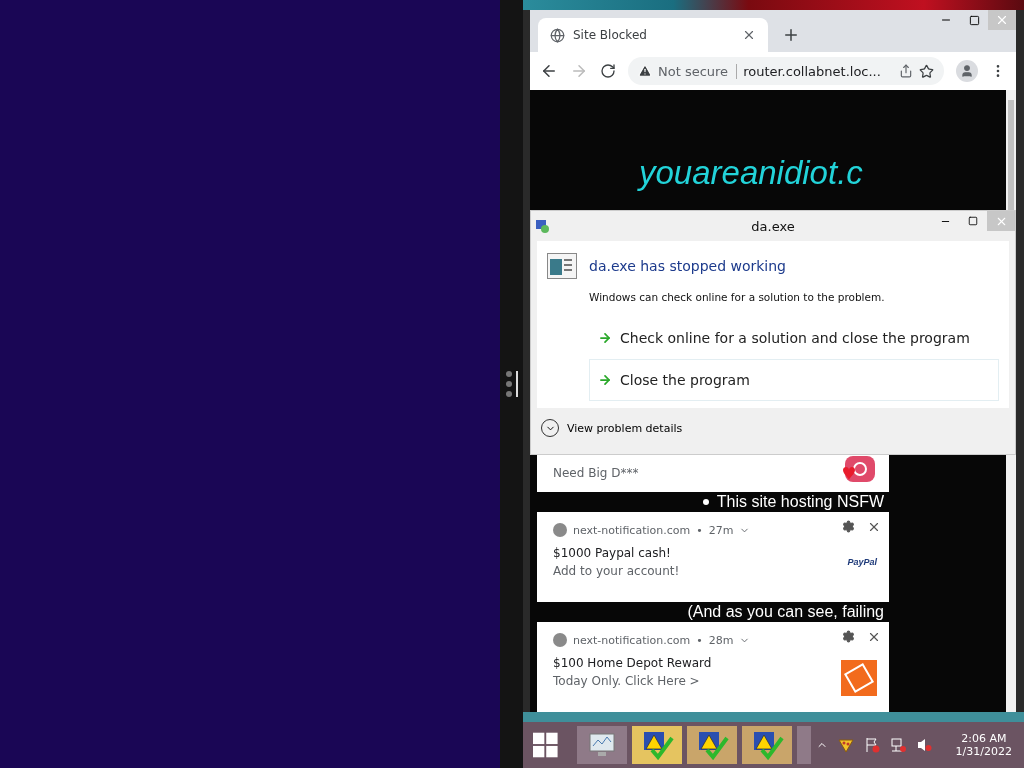 Image resolution: width=1024 pixels, height=768 pixels. Describe the element at coordinates (617, 571) in the screenshot. I see `notification-body: Add to your account!` at that location.